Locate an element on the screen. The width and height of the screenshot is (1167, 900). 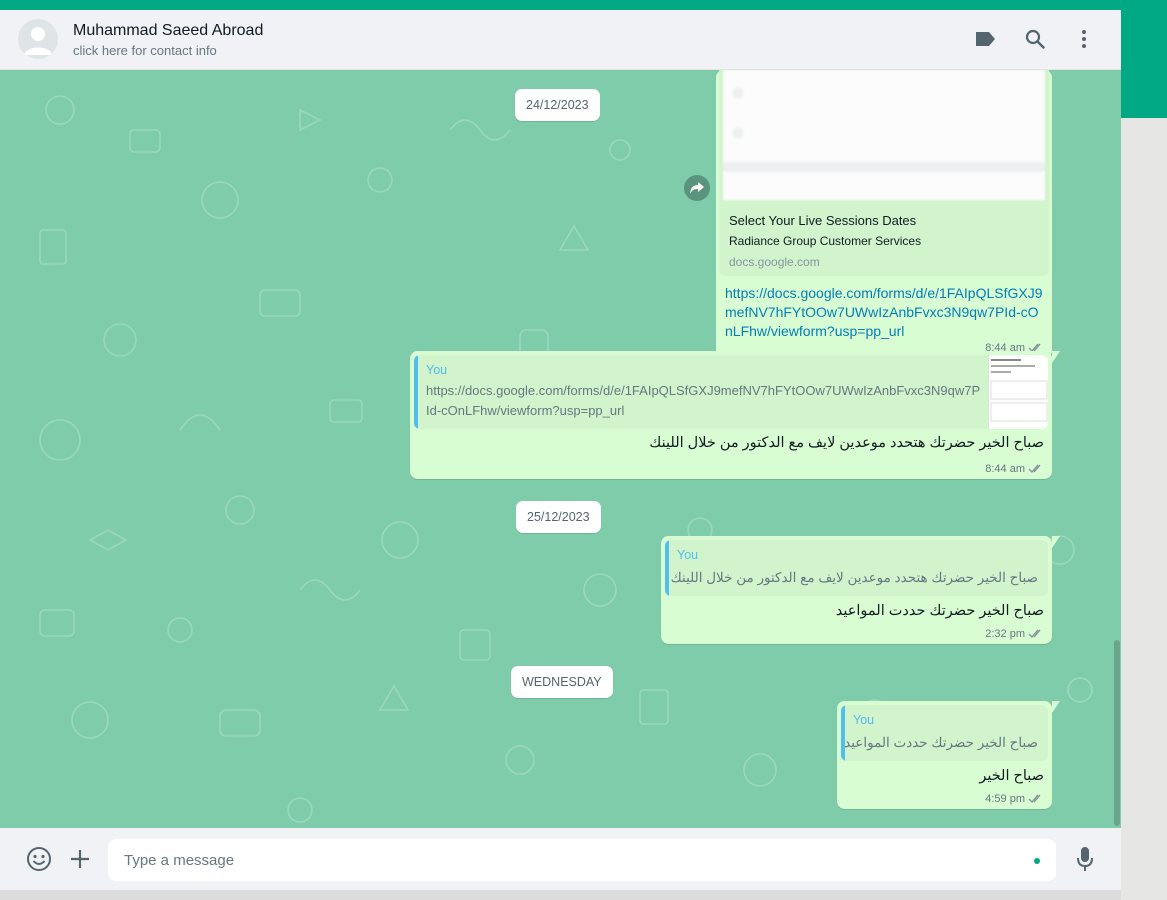
date-divider: WEDNESDAY is located at coordinates (562, 682).